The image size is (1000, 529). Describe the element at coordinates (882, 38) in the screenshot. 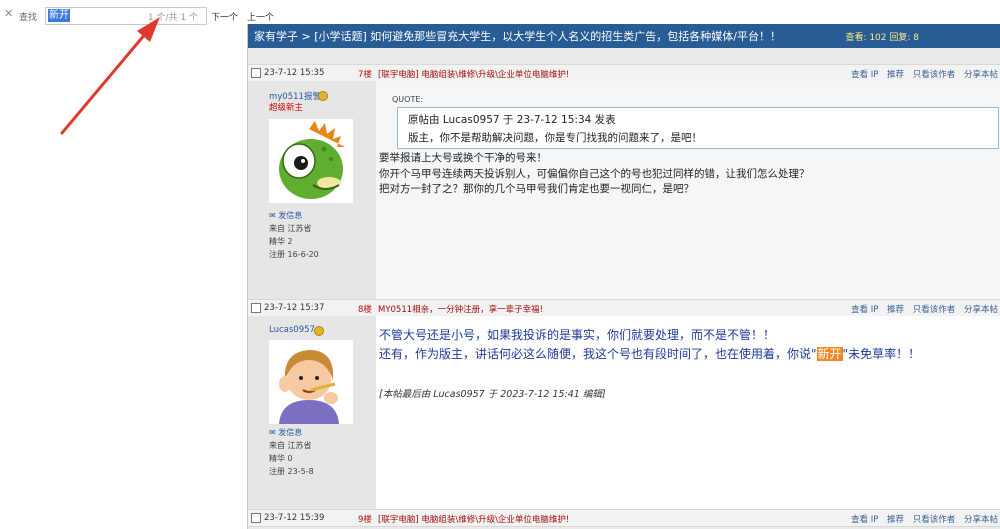

I see `topic-stats: 查看: 102 回复: 8` at that location.